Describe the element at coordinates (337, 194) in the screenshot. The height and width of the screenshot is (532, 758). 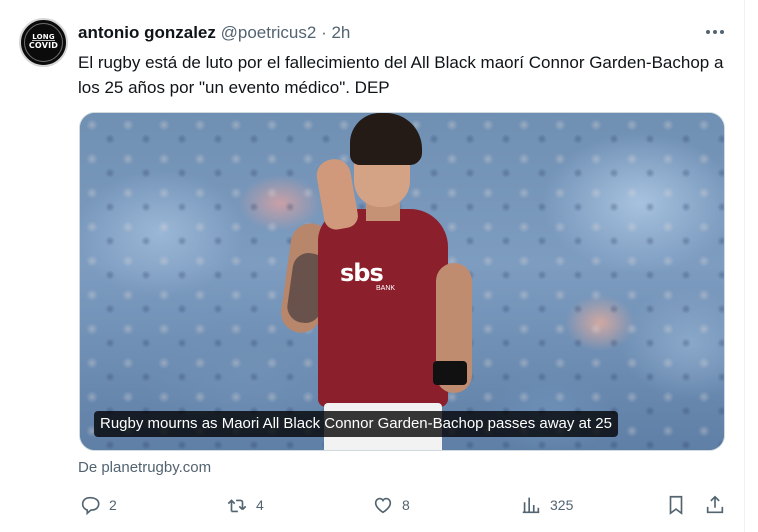
I see `player-hand` at that location.